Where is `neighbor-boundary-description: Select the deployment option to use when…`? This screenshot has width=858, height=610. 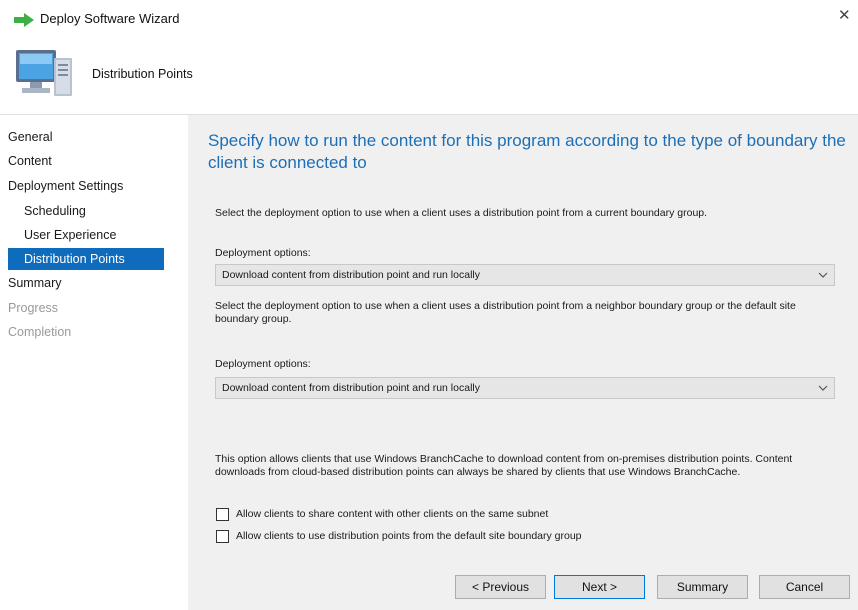
neighbor-boundary-description: Select the deployment option to use when… is located at coordinates (505, 312).